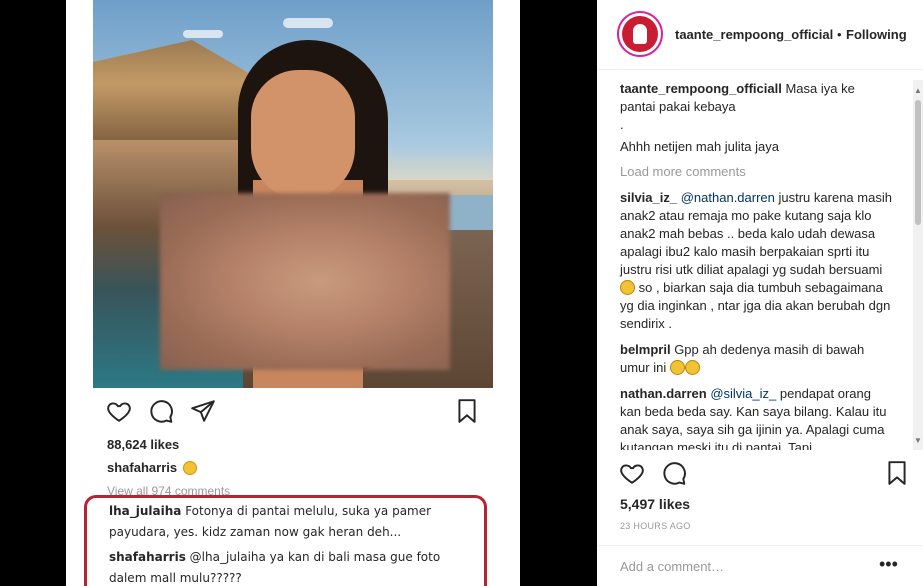 The width and height of the screenshot is (923, 586). Describe the element at coordinates (918, 440) in the screenshot. I see `scroll-down-arrow-icon: ▼` at that location.